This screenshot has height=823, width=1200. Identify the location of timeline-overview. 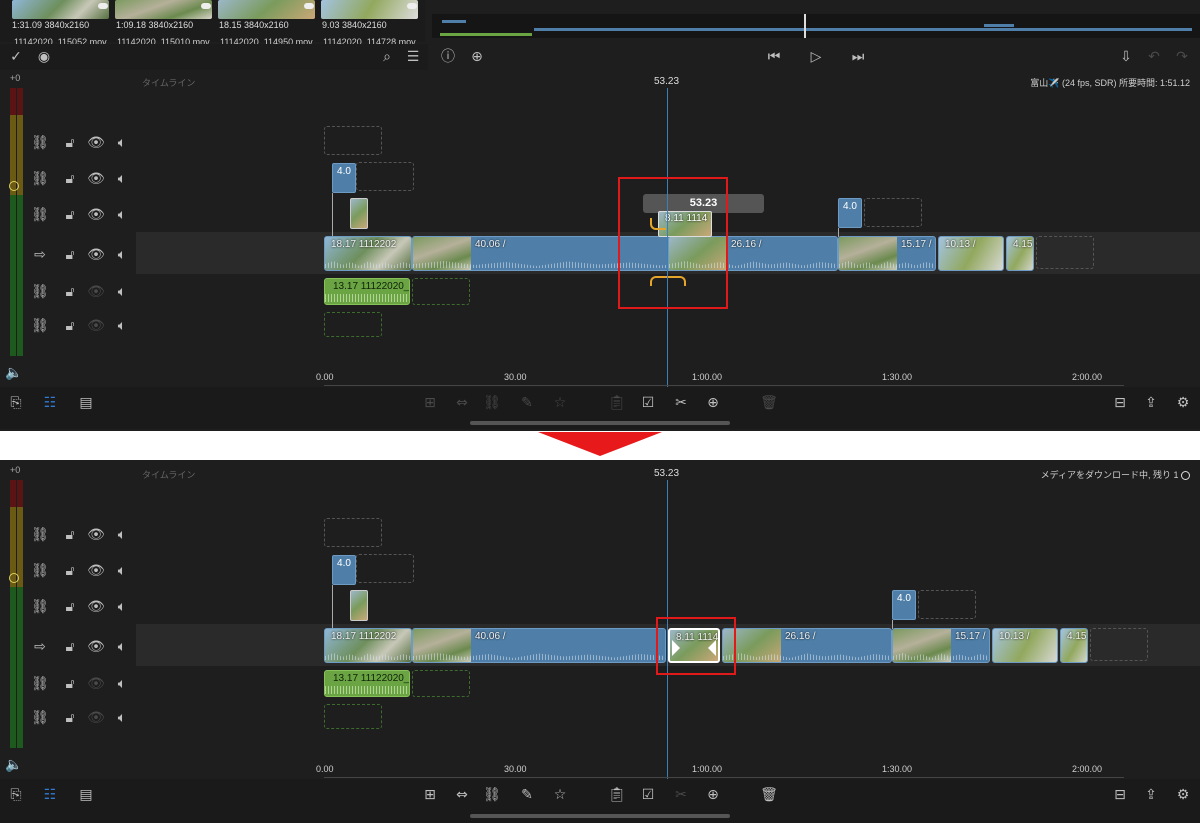
(816, 26).